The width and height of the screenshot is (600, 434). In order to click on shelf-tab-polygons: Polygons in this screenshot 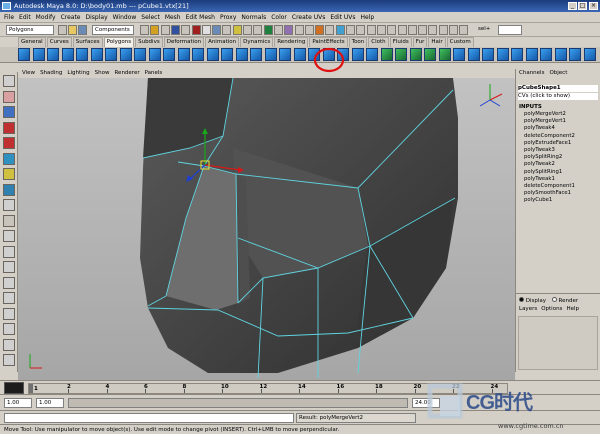, I will do `click(119, 42)`.